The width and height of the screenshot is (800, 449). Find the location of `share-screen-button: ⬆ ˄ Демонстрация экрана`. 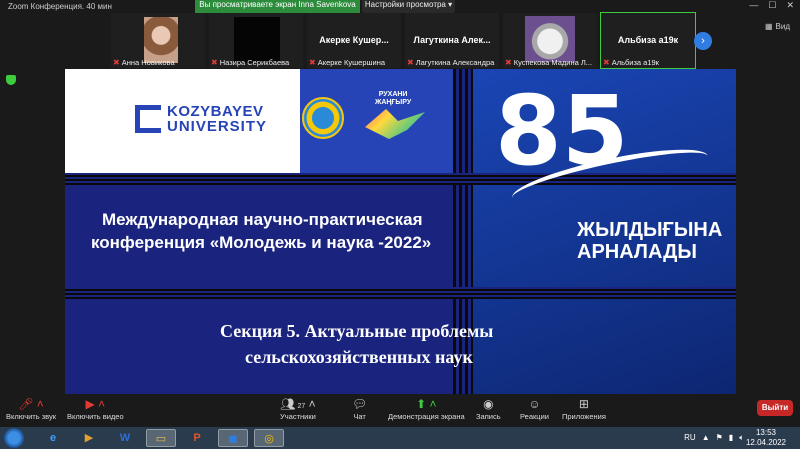

share-screen-button: ⬆ ˄ Демонстрация экрана is located at coordinates (426, 408).